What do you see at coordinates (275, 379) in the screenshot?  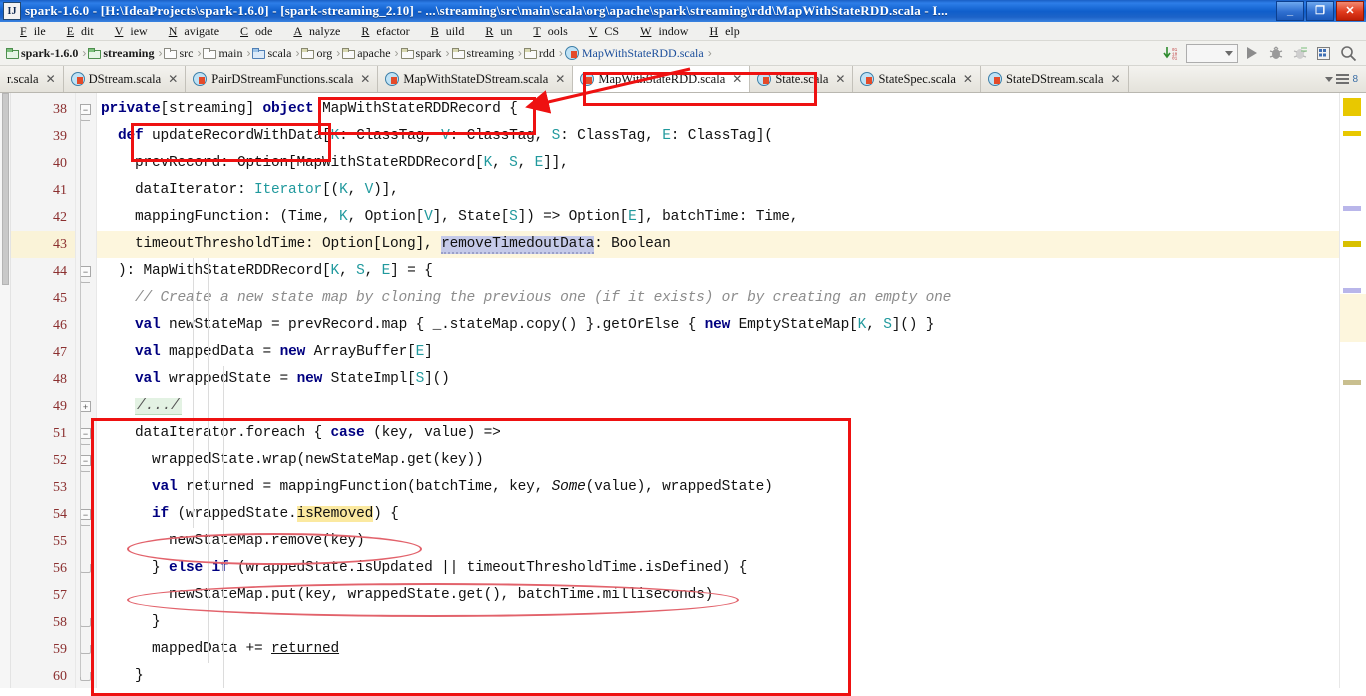 I see `code-line: val wrappedState = new StateImpl[S]()` at bounding box center [275, 379].